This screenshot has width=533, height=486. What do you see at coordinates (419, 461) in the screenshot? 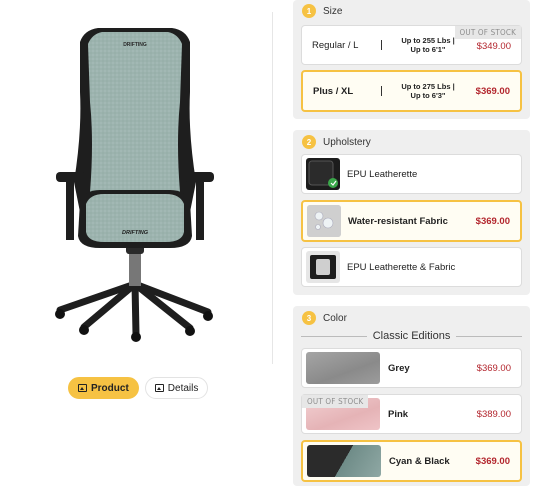
I see `color-option-label: Cyan & Black` at bounding box center [419, 461].